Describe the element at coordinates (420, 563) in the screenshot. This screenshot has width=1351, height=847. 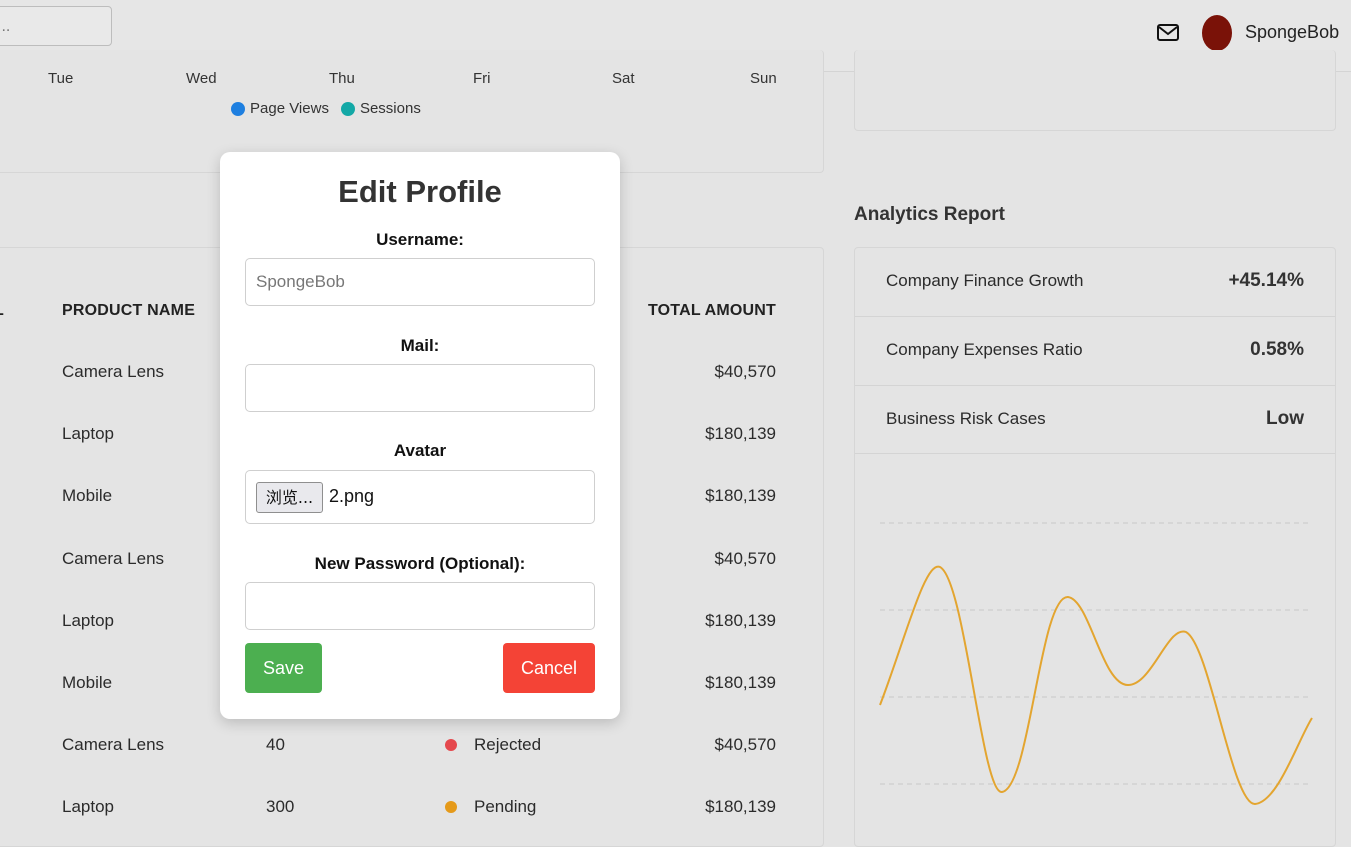
I see `password-label: New Password (Optional):` at that location.